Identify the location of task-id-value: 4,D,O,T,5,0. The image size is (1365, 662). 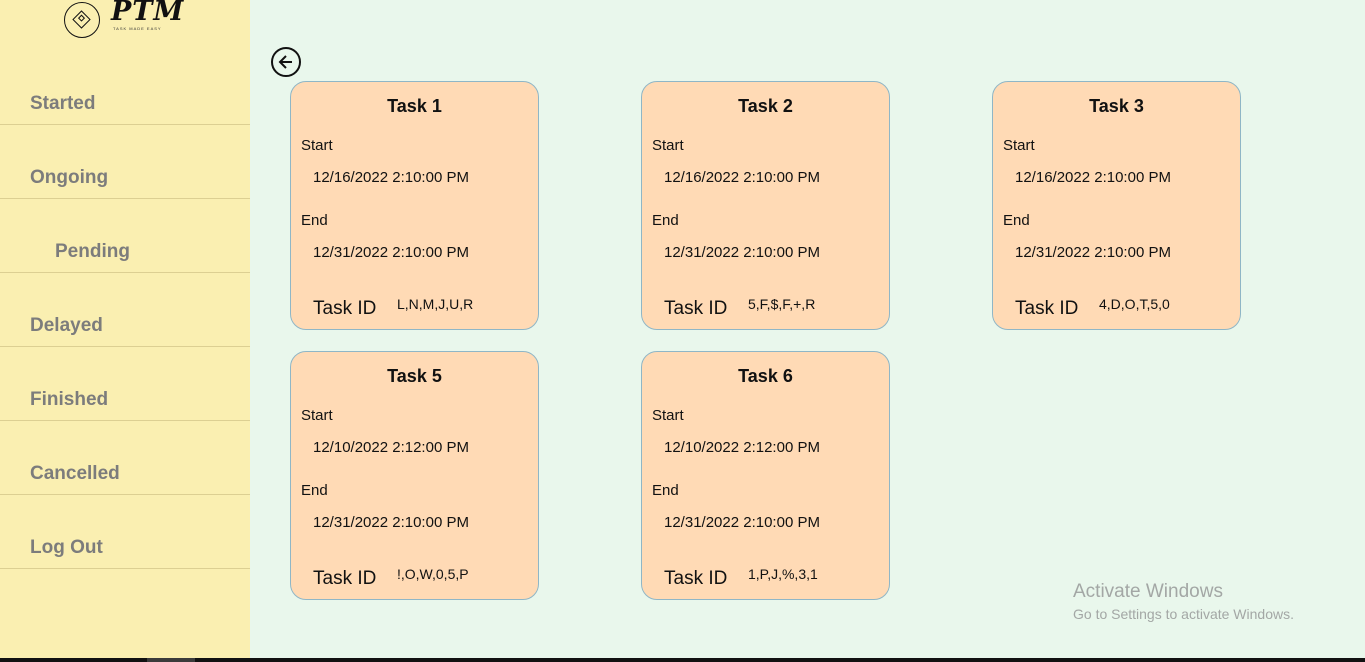
(1134, 304).